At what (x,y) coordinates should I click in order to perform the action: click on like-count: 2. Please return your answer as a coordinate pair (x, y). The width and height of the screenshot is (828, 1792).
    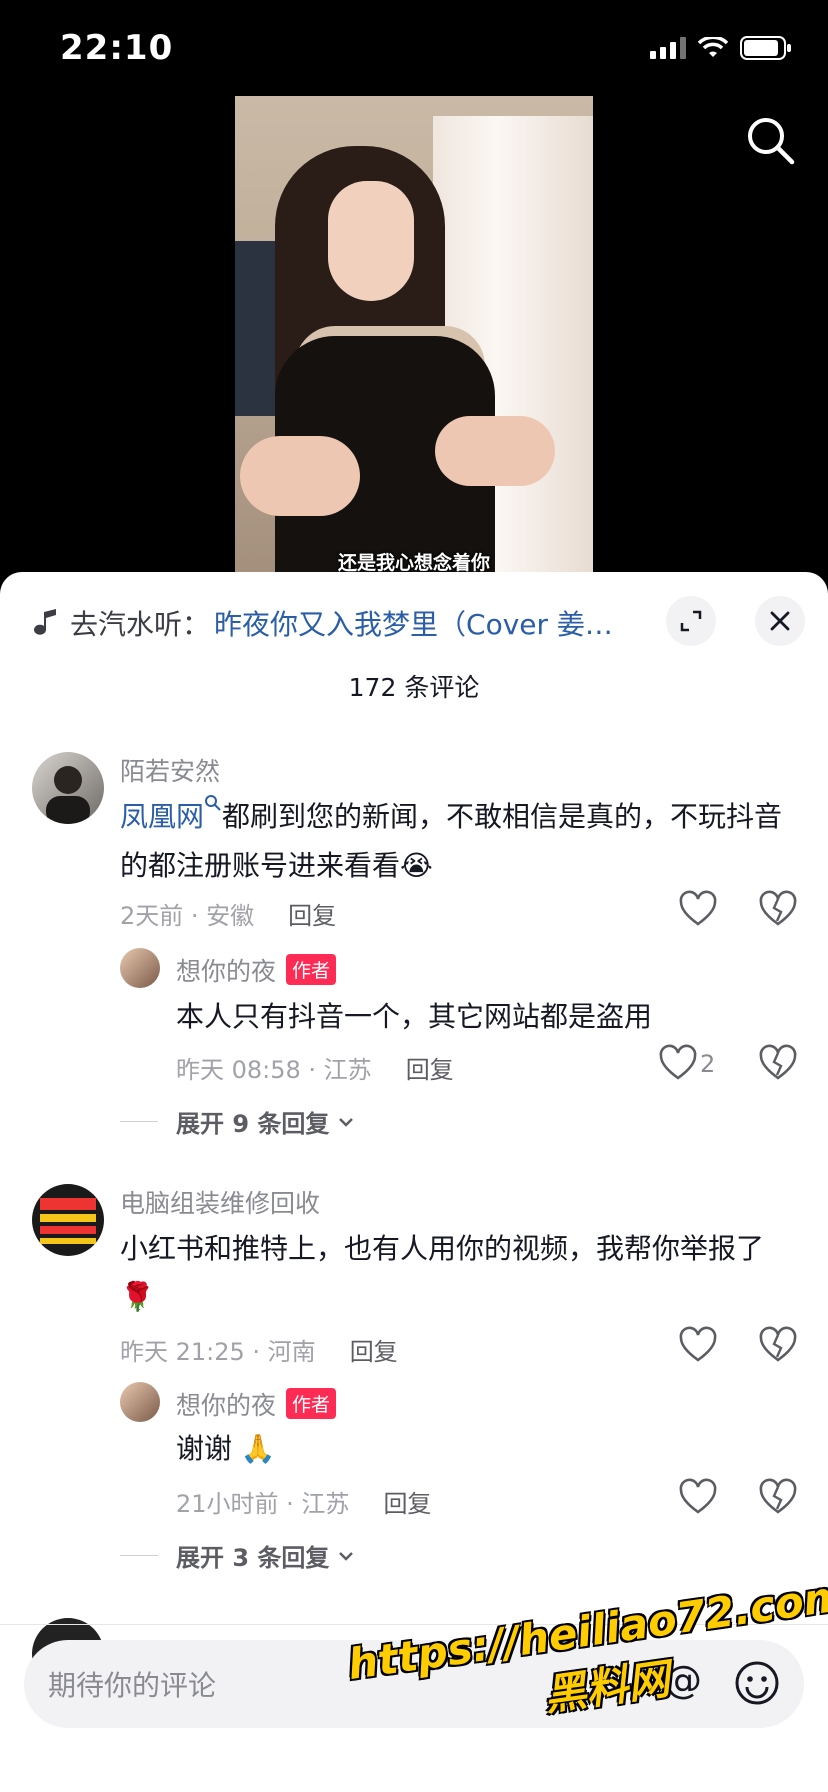
    Looking at the image, I should click on (708, 1064).